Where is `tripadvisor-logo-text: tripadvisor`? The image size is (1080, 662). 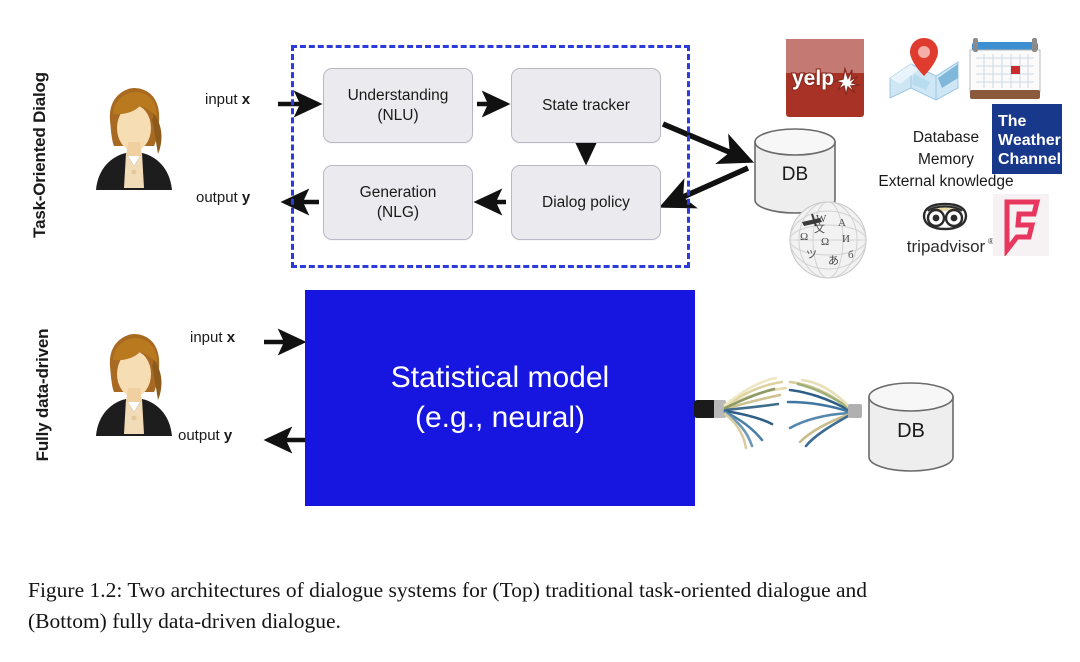 tripadvisor-logo-text: tripadvisor is located at coordinates (946, 246).